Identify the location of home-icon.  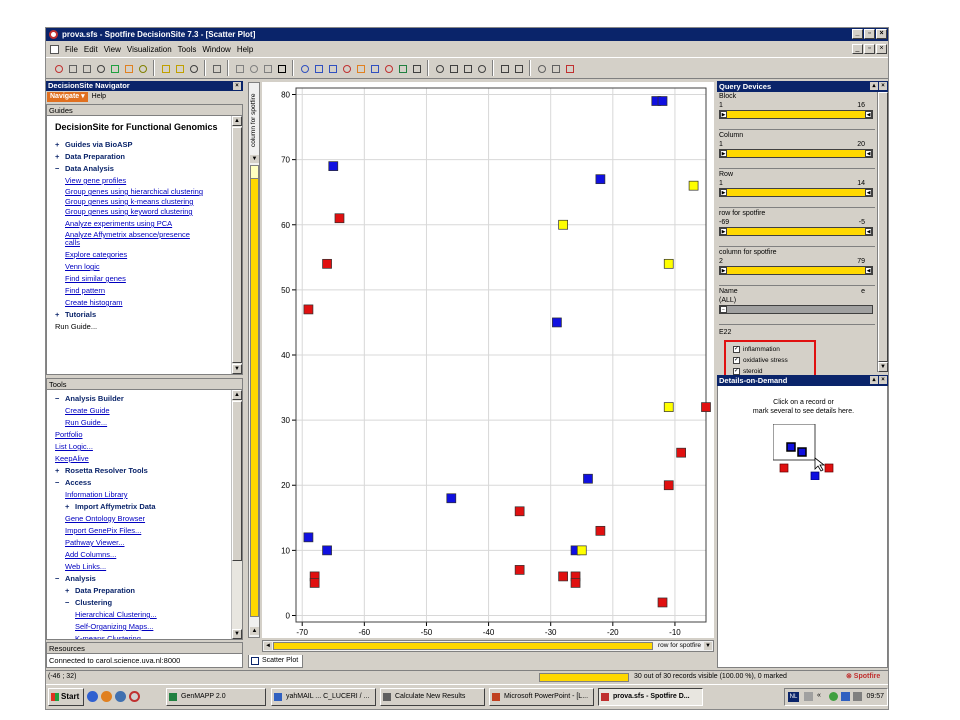
(142, 68).